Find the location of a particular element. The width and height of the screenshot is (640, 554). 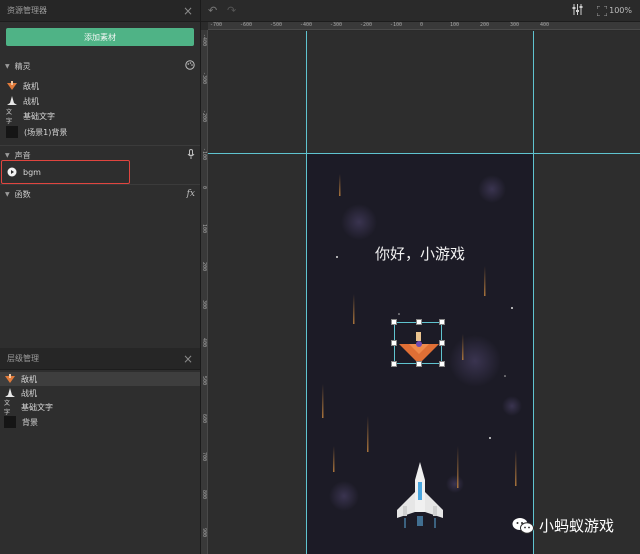

watermark: 小蚂蚁游戏 is located at coordinates (563, 525).